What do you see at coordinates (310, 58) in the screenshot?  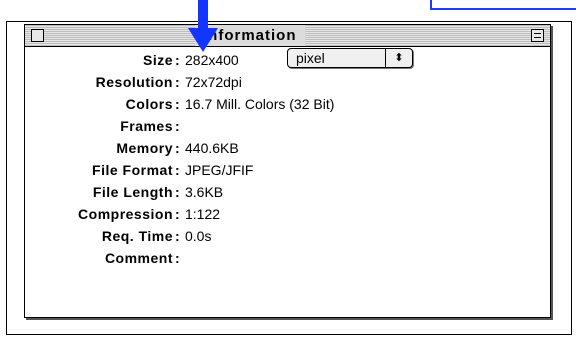 I see `unit-select-value: pixel` at bounding box center [310, 58].